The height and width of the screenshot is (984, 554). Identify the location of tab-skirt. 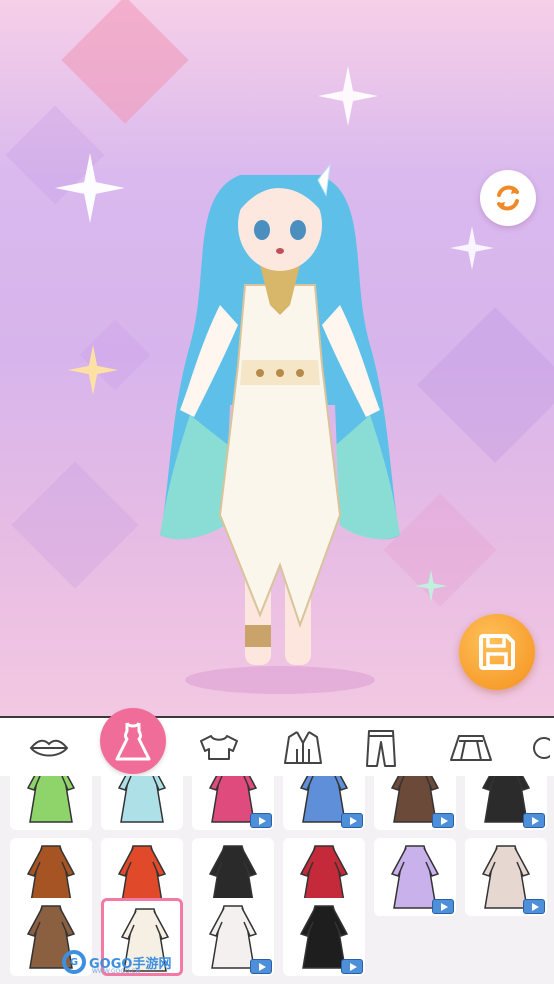
(471, 748).